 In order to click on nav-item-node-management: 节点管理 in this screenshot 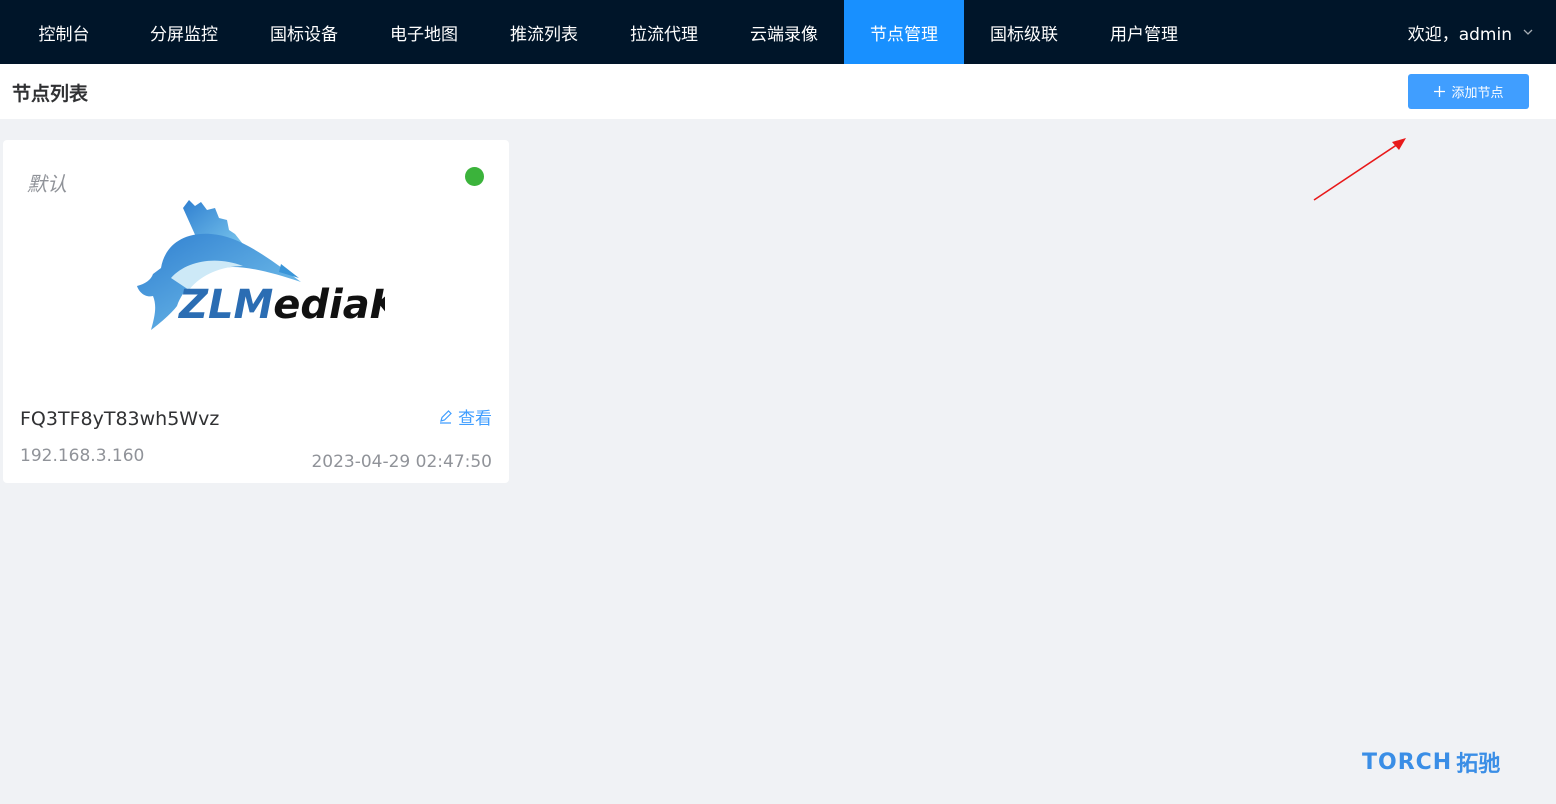, I will do `click(904, 32)`.